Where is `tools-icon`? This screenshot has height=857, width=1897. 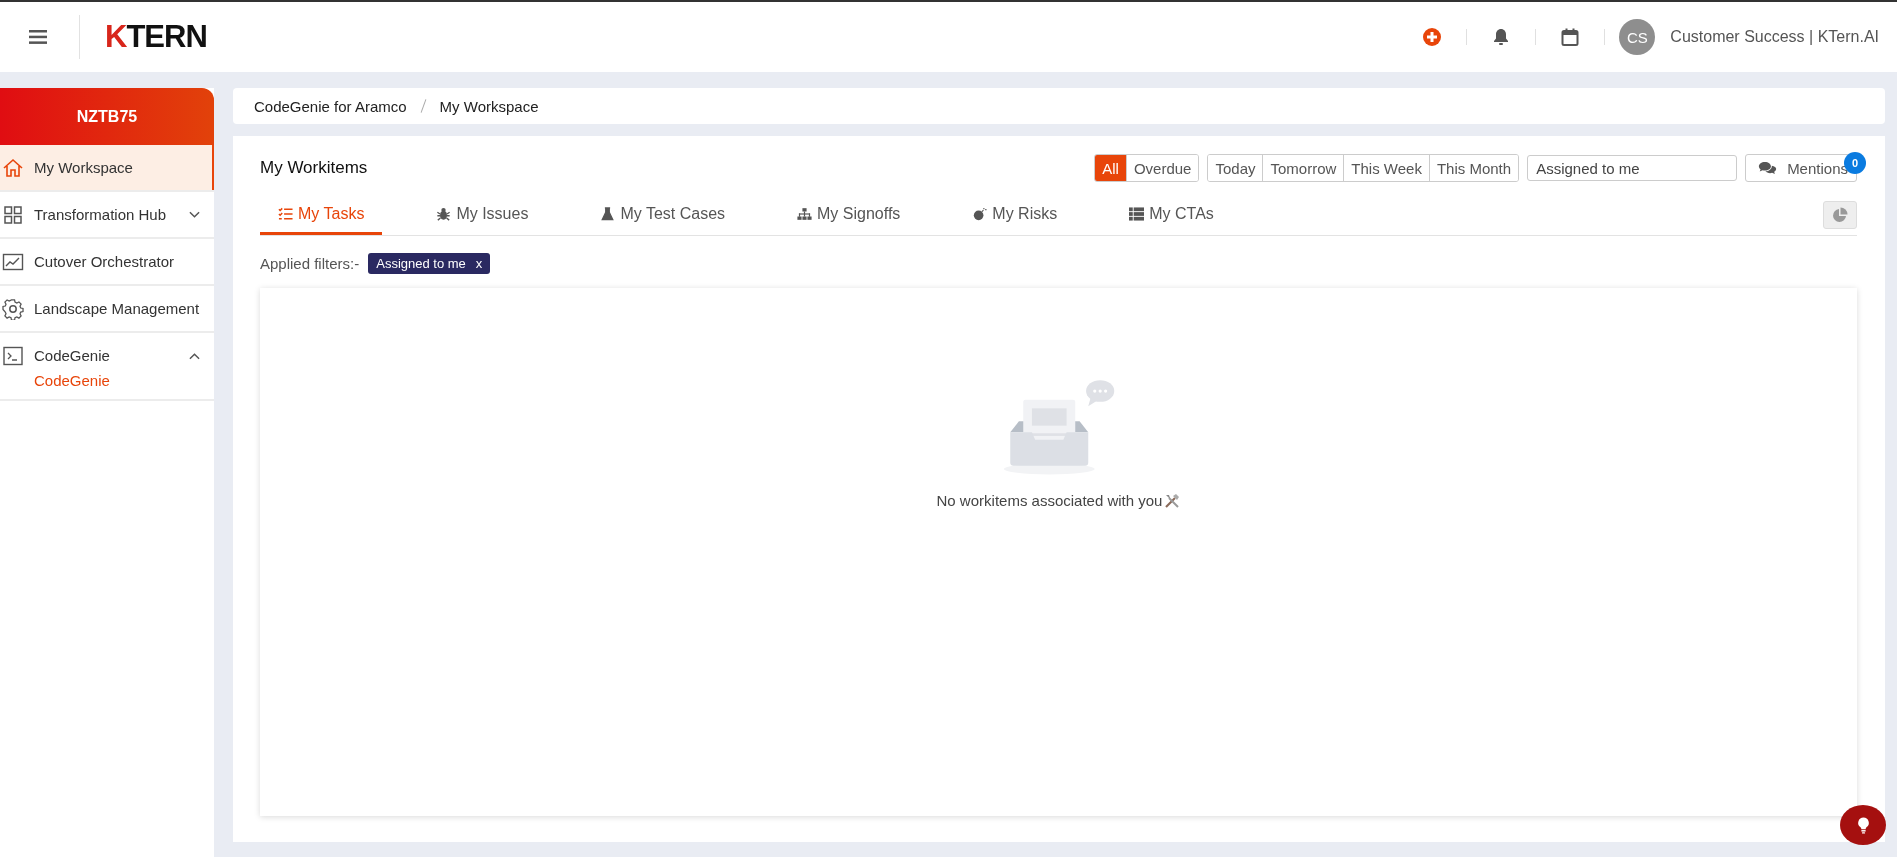 tools-icon is located at coordinates (1172, 500).